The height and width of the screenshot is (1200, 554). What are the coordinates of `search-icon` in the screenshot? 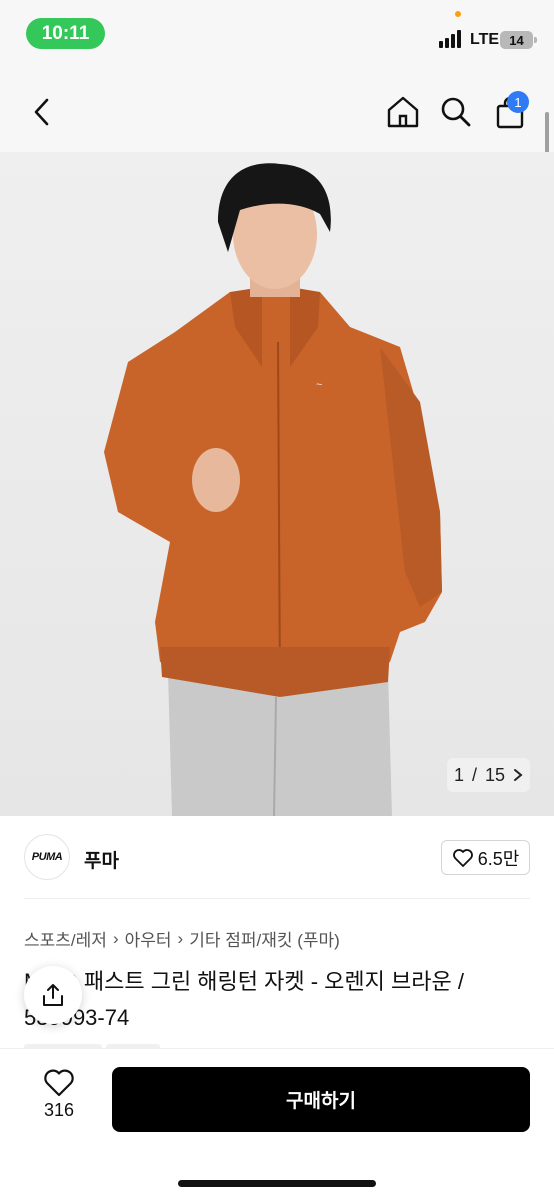 It's located at (456, 112).